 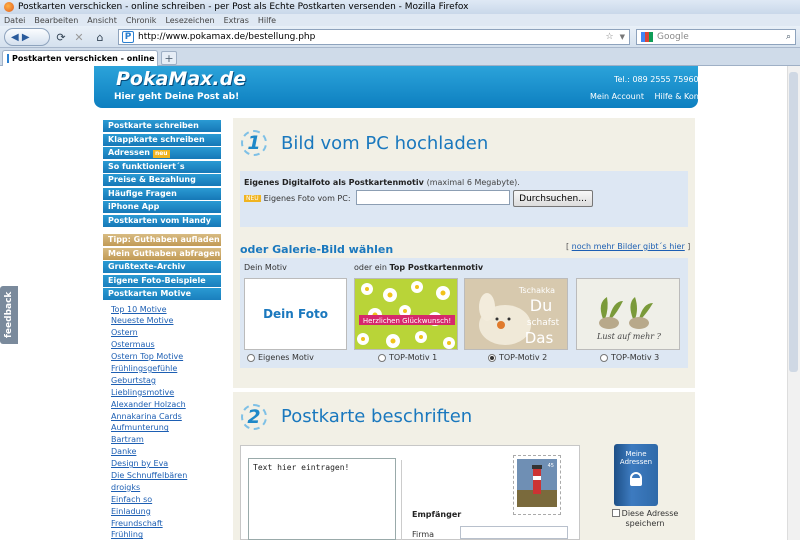 What do you see at coordinates (162, 267) in the screenshot?
I see `sidebar-item-grusstexte: Grußtexte-Archiv` at bounding box center [162, 267].